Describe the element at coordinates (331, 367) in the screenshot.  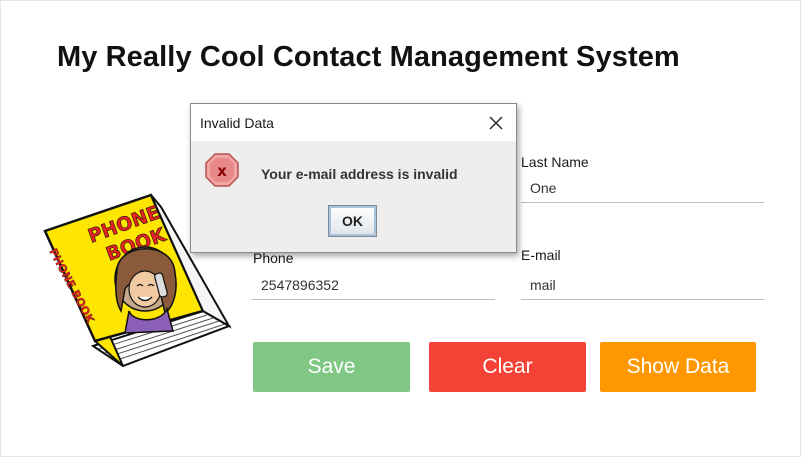
I see `save-button: Save` at that location.